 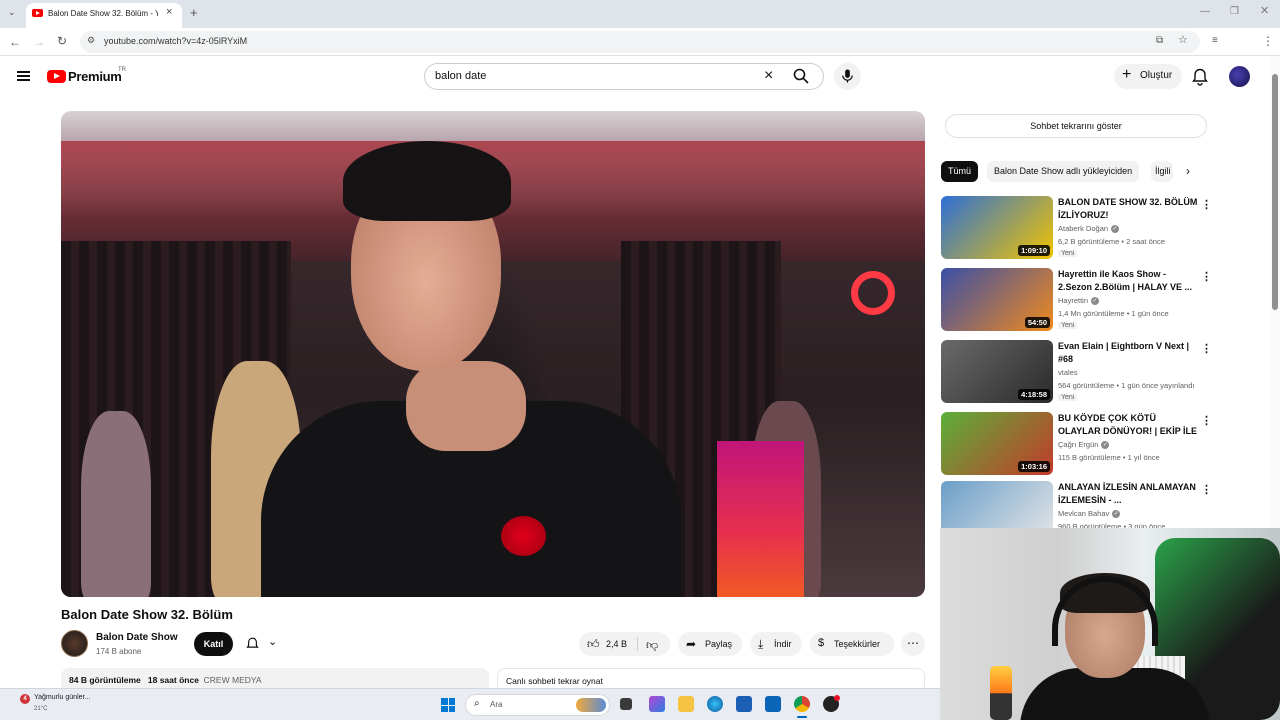 What do you see at coordinates (657, 704) in the screenshot?
I see `widgets-app-icon` at bounding box center [657, 704].